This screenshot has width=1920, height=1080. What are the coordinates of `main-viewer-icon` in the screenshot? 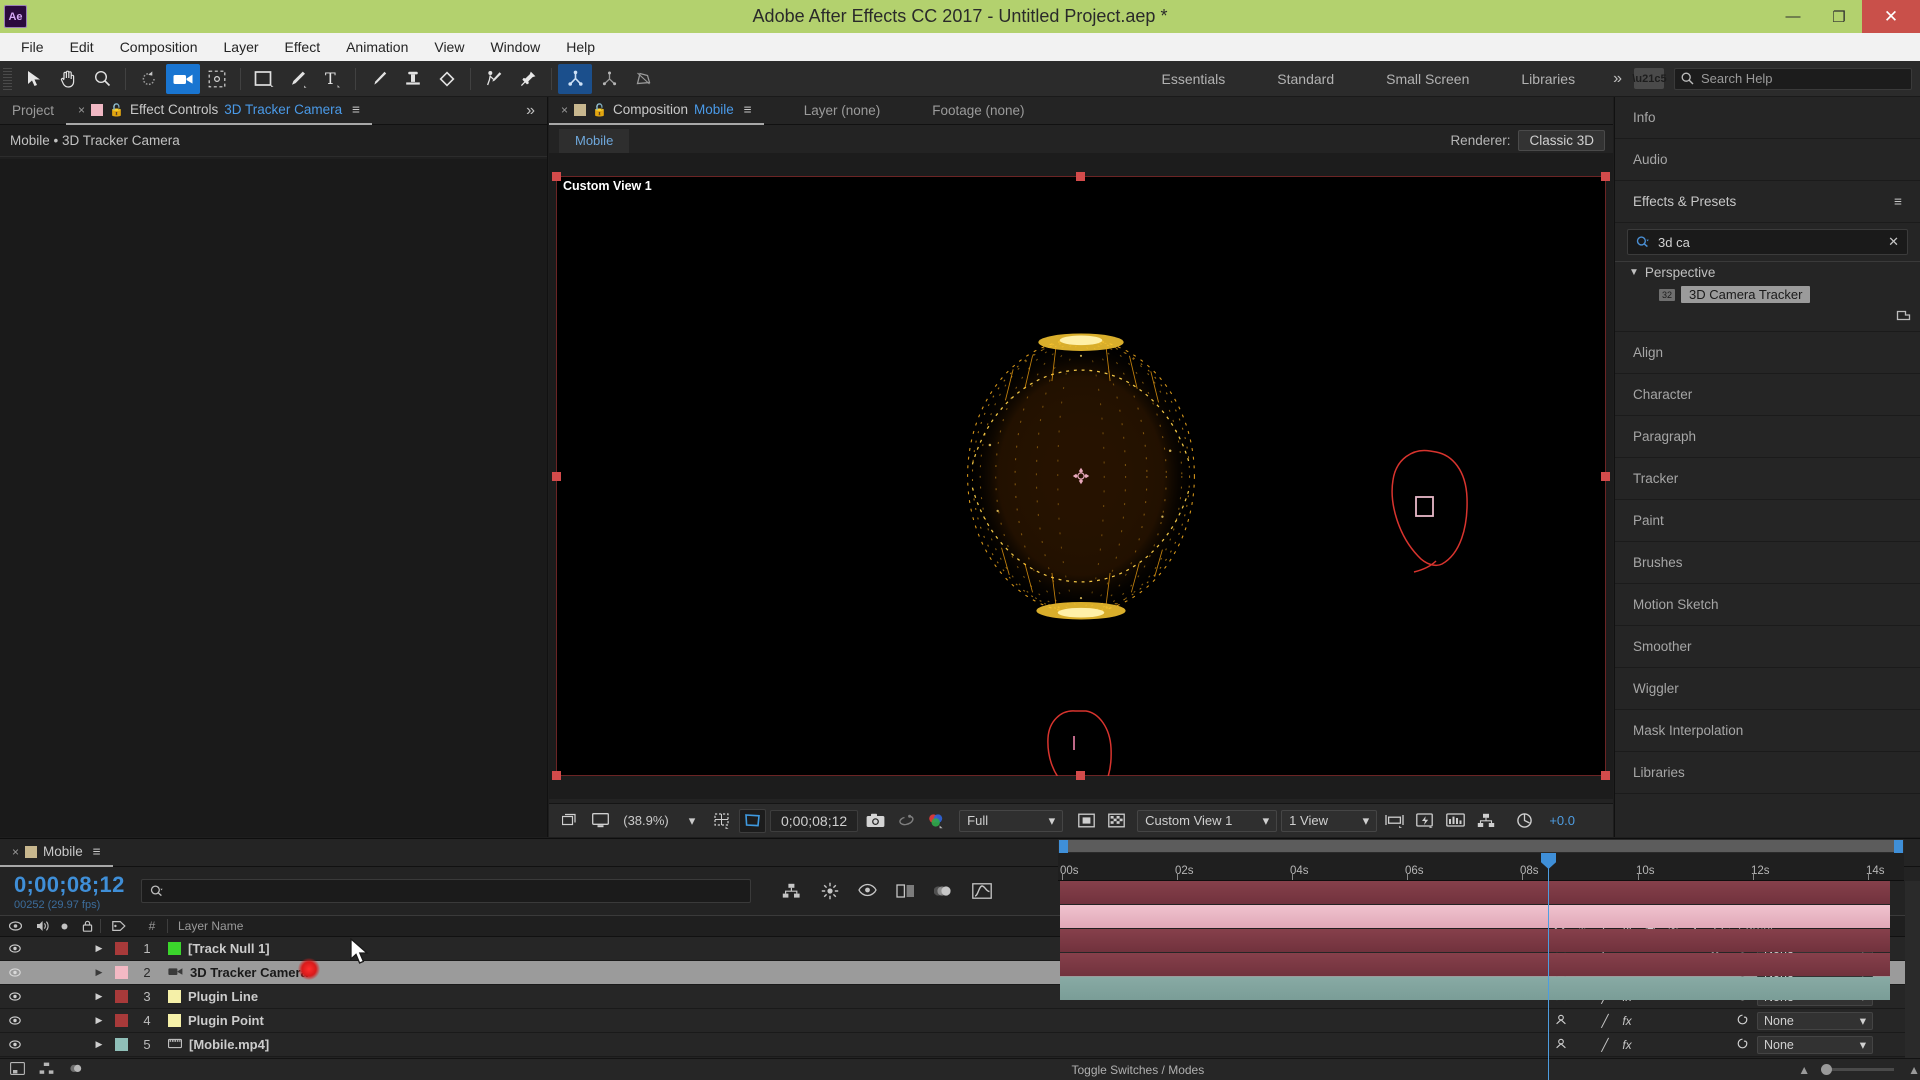 It's located at (600, 821).